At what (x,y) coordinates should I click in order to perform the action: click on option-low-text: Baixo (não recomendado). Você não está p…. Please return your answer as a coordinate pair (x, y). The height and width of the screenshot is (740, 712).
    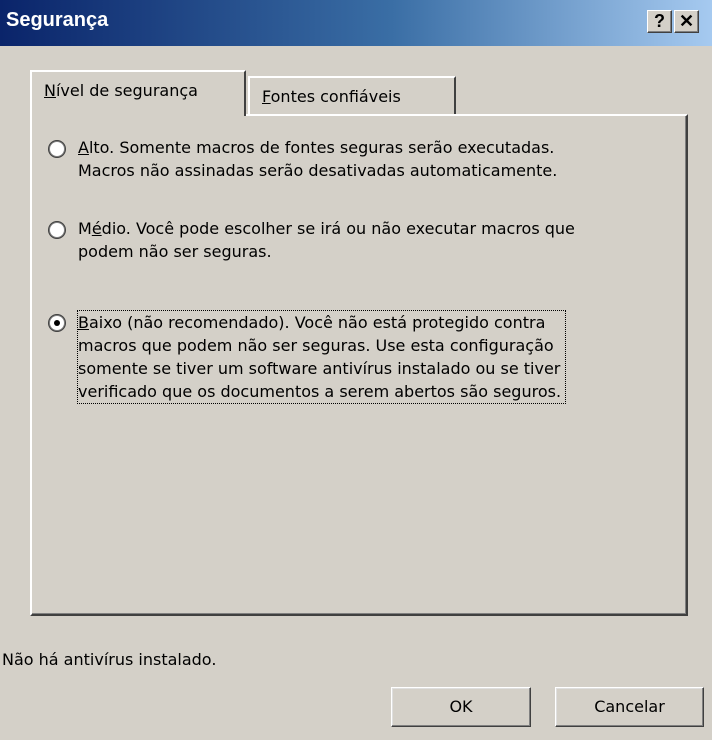
    Looking at the image, I should click on (373, 357).